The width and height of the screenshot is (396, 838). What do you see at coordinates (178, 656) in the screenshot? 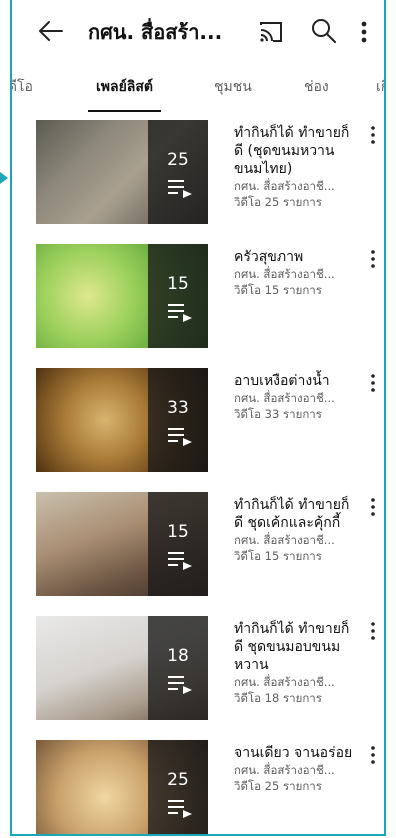
I see `video-count-badge: 18` at bounding box center [178, 656].